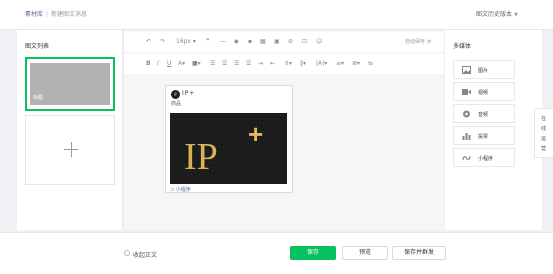 The width and height of the screenshot is (553, 274). I want to click on underline-icon: U, so click(169, 64).